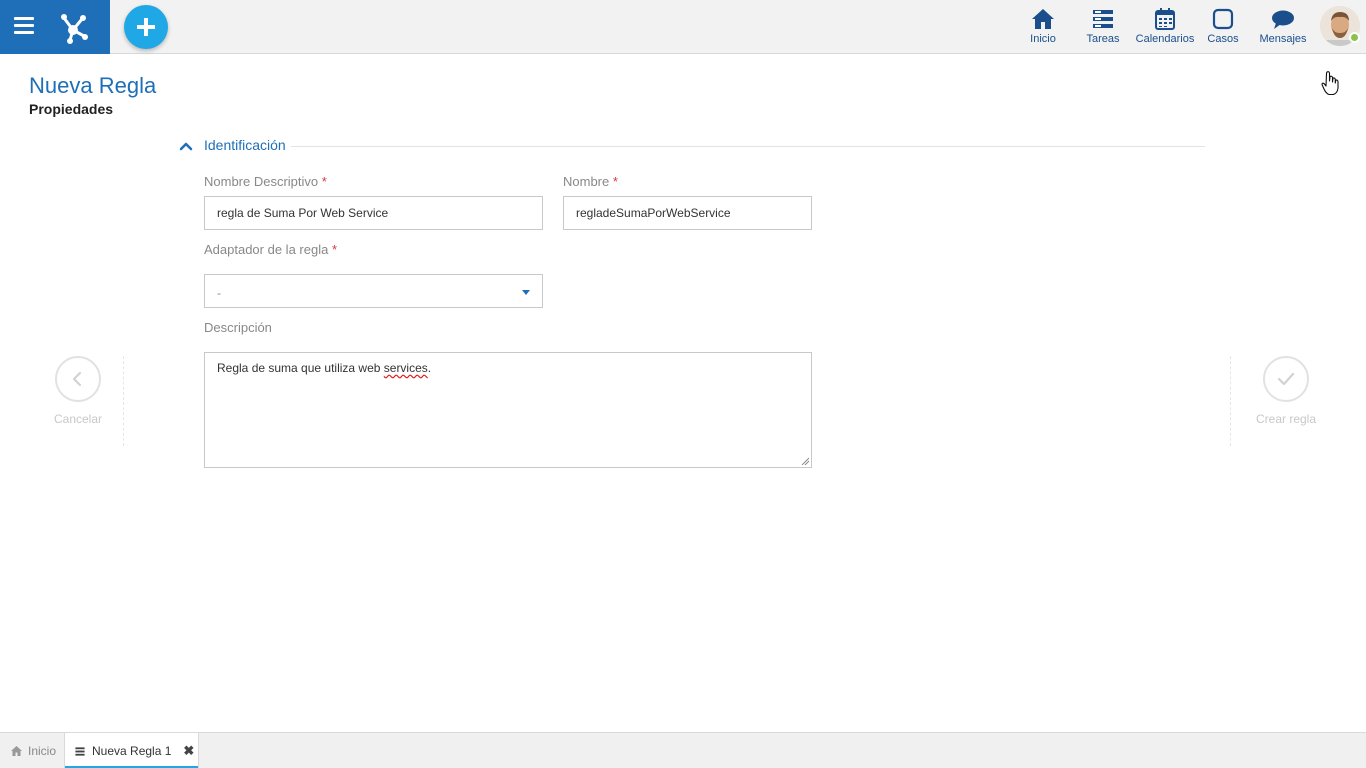 This screenshot has width=1366, height=768. I want to click on nav-tareas: Tareas, so click(1103, 27).